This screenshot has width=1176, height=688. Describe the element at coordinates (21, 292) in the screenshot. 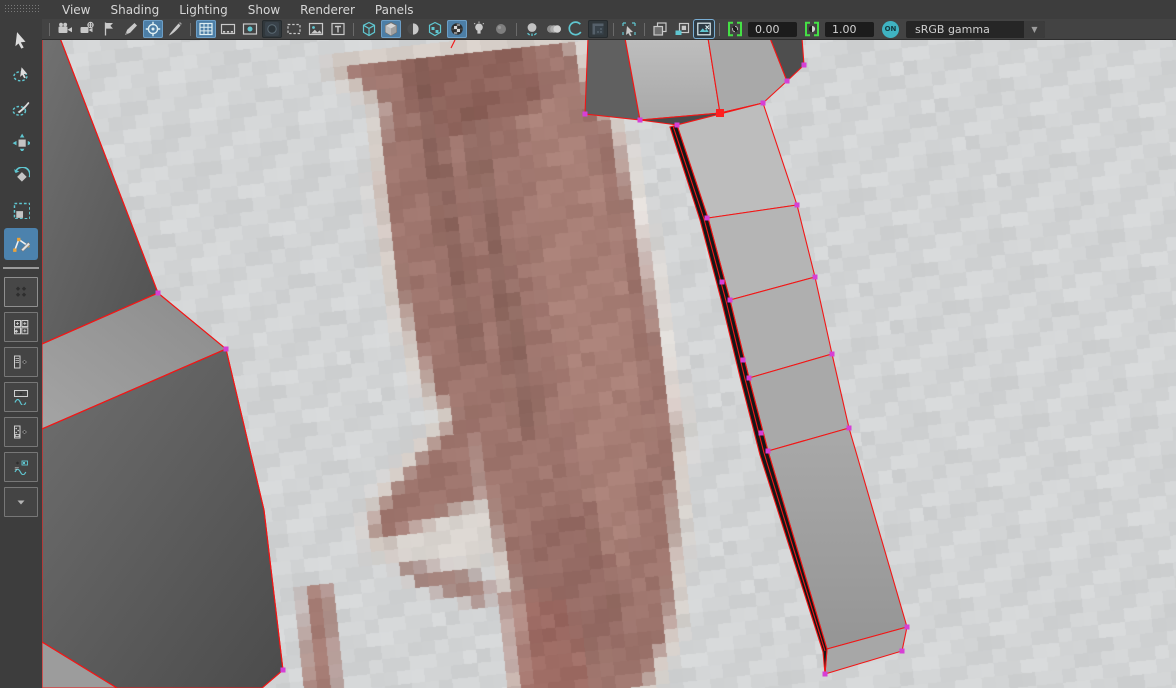

I see `layout-four-view` at that location.